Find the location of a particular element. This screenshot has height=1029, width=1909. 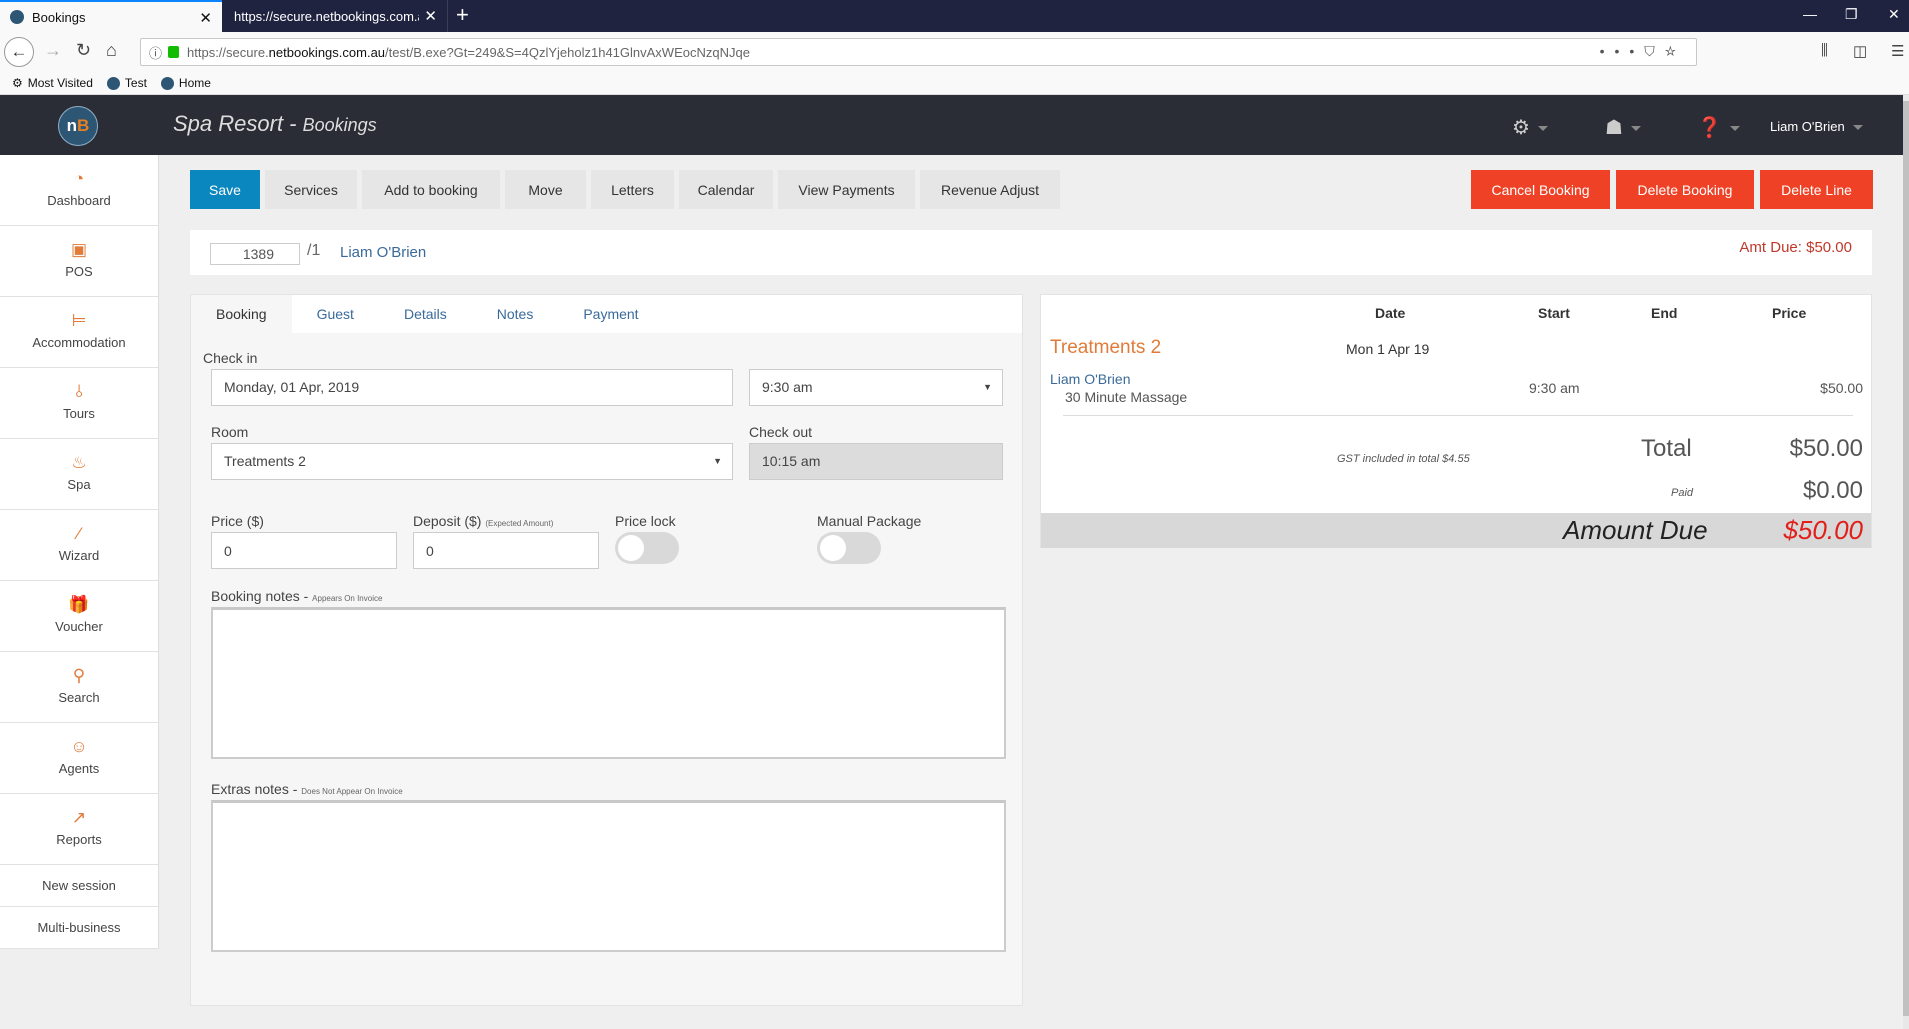

netbookings-logo: nB is located at coordinates (78, 126).